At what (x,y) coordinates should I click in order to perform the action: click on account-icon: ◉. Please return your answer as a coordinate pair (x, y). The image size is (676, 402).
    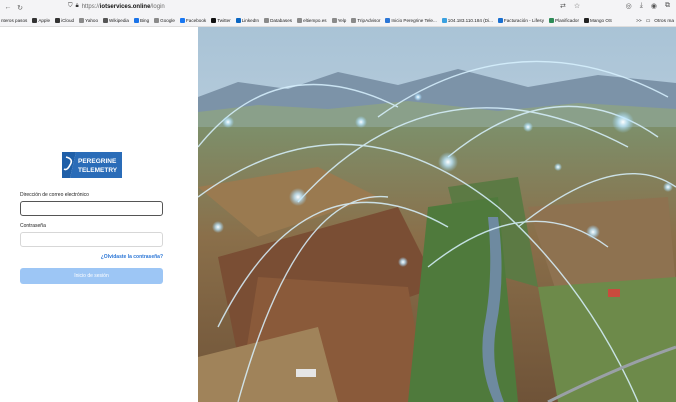
    Looking at the image, I should click on (654, 6).